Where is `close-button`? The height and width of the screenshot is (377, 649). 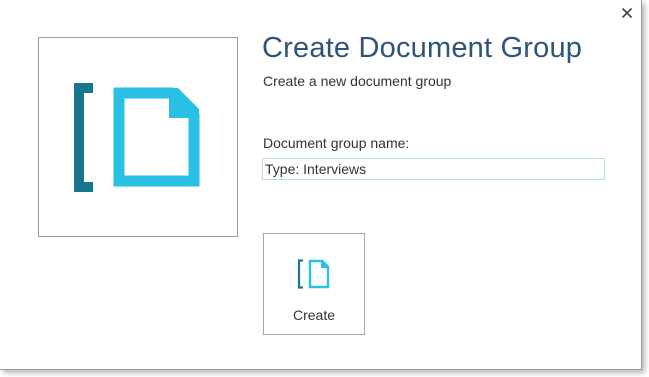 close-button is located at coordinates (627, 13).